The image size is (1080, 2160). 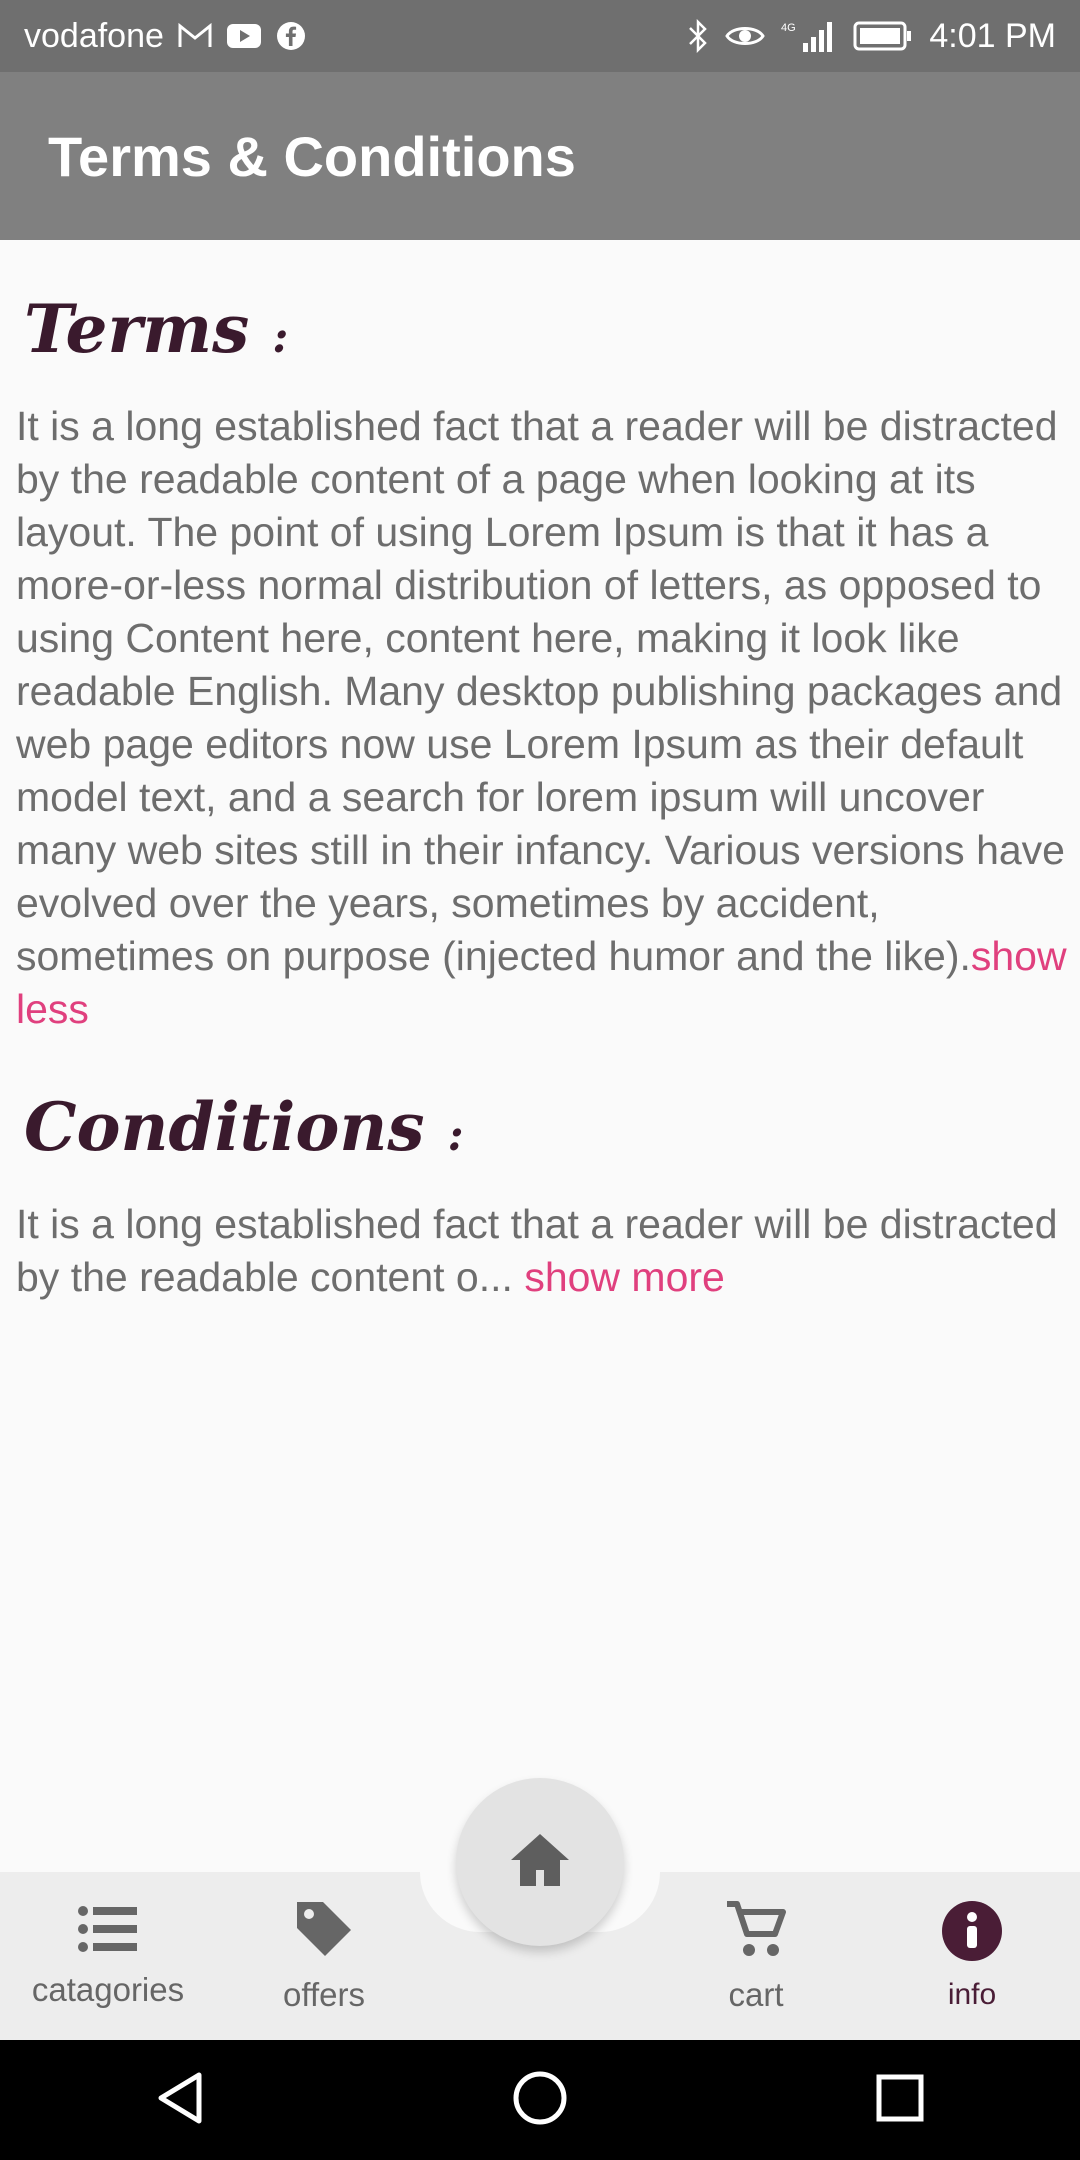 I want to click on status-time: 4:01 PM, so click(x=992, y=35).